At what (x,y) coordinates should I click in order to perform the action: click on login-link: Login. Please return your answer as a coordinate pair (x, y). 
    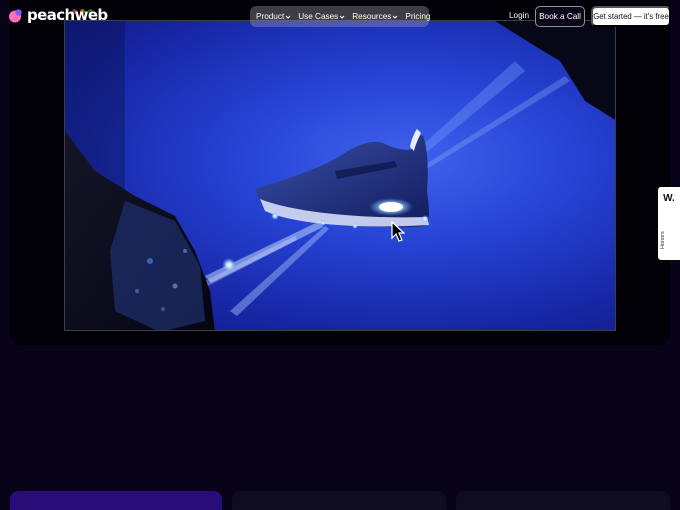
    Looking at the image, I should click on (519, 15).